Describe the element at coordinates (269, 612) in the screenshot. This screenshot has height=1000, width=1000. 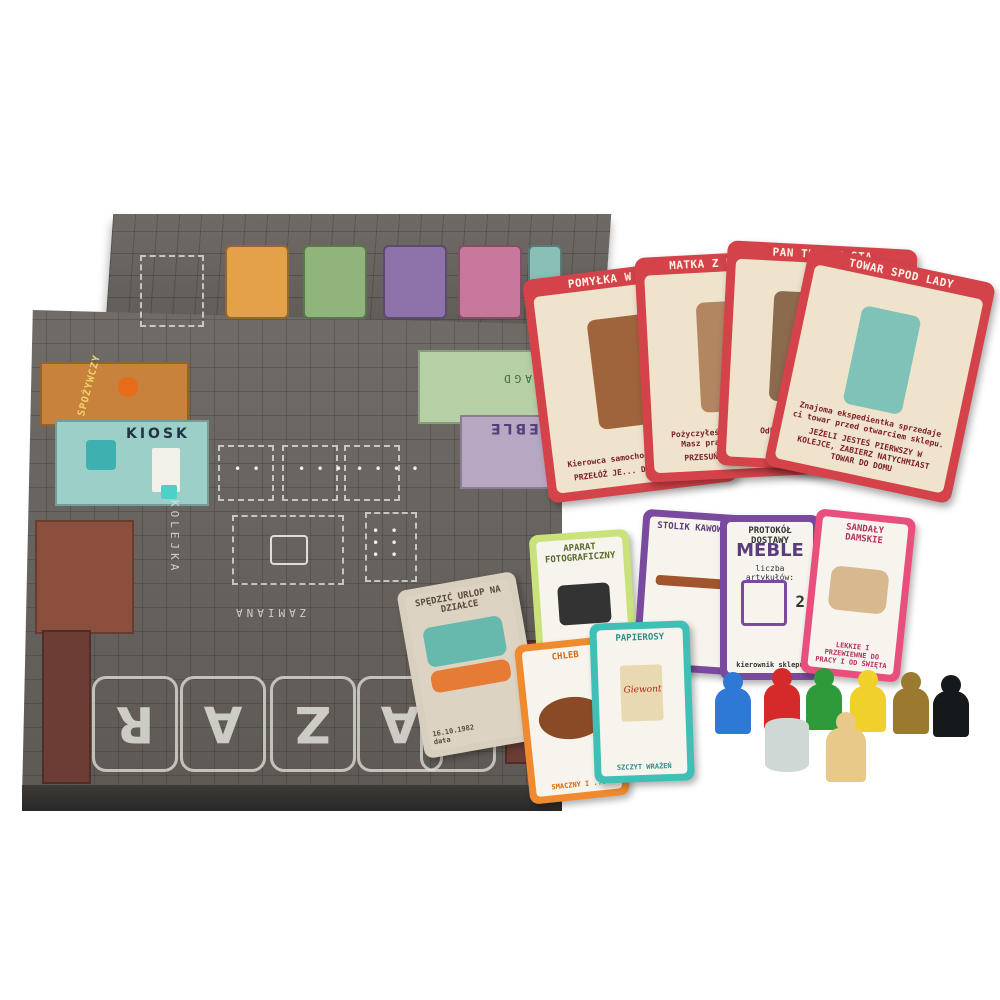
I see `path-zamiana: ZAMIANA` at that location.